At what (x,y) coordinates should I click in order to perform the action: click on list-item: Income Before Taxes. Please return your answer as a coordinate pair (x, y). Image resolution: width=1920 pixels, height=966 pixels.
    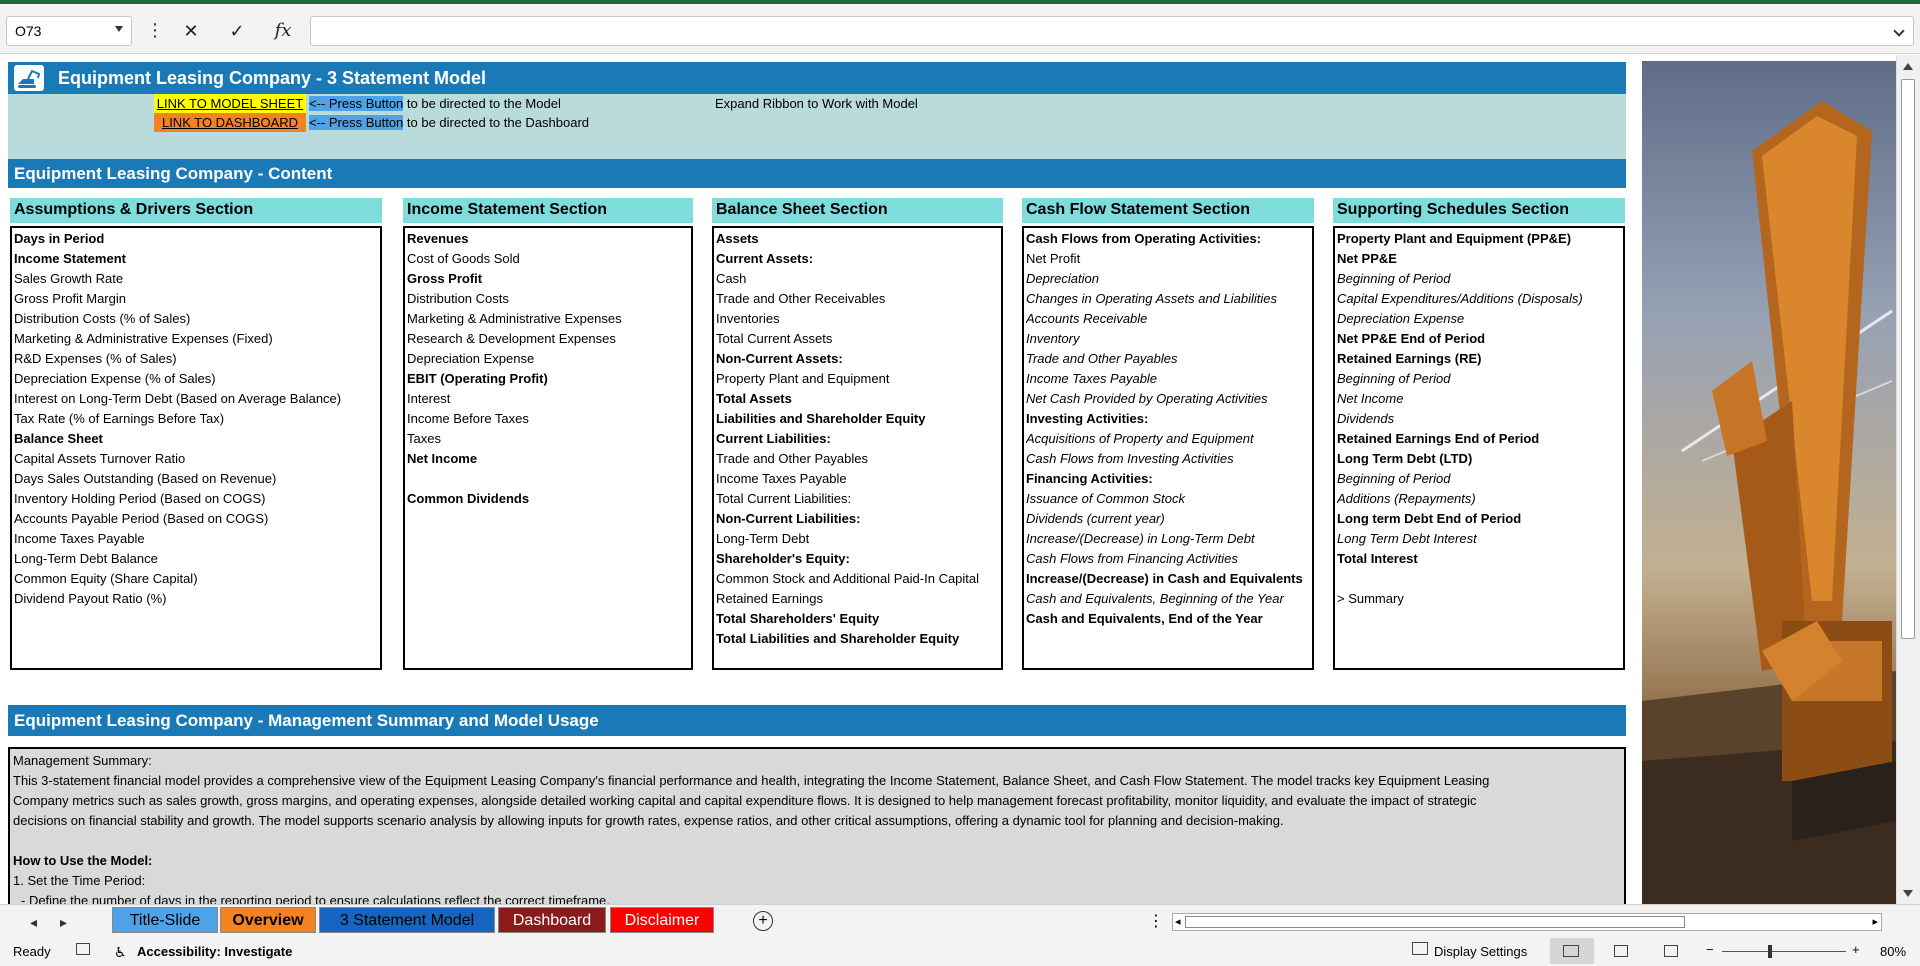
    Looking at the image, I should click on (468, 418).